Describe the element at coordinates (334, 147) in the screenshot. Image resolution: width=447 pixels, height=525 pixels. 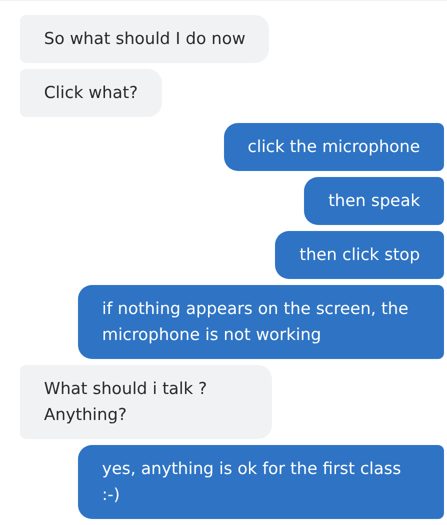
I see `message-bubble: click the microphone` at that location.